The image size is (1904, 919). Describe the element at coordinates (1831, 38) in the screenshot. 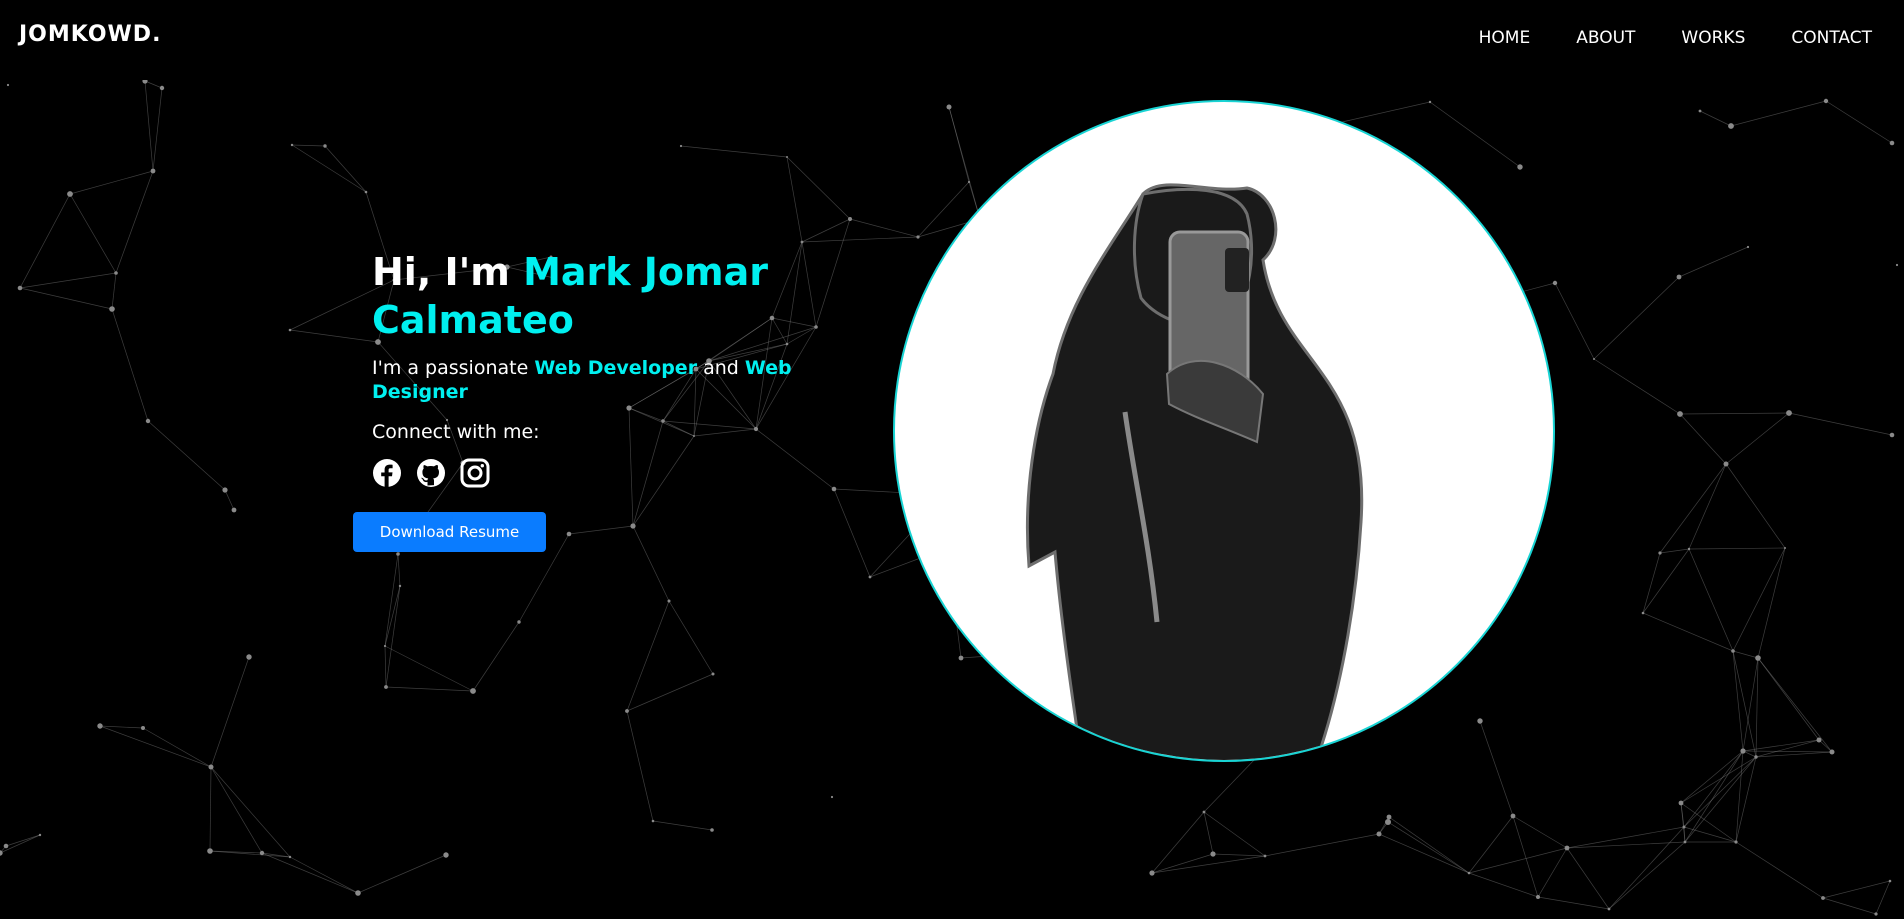

I see `nav-contact: CONTACT` at that location.